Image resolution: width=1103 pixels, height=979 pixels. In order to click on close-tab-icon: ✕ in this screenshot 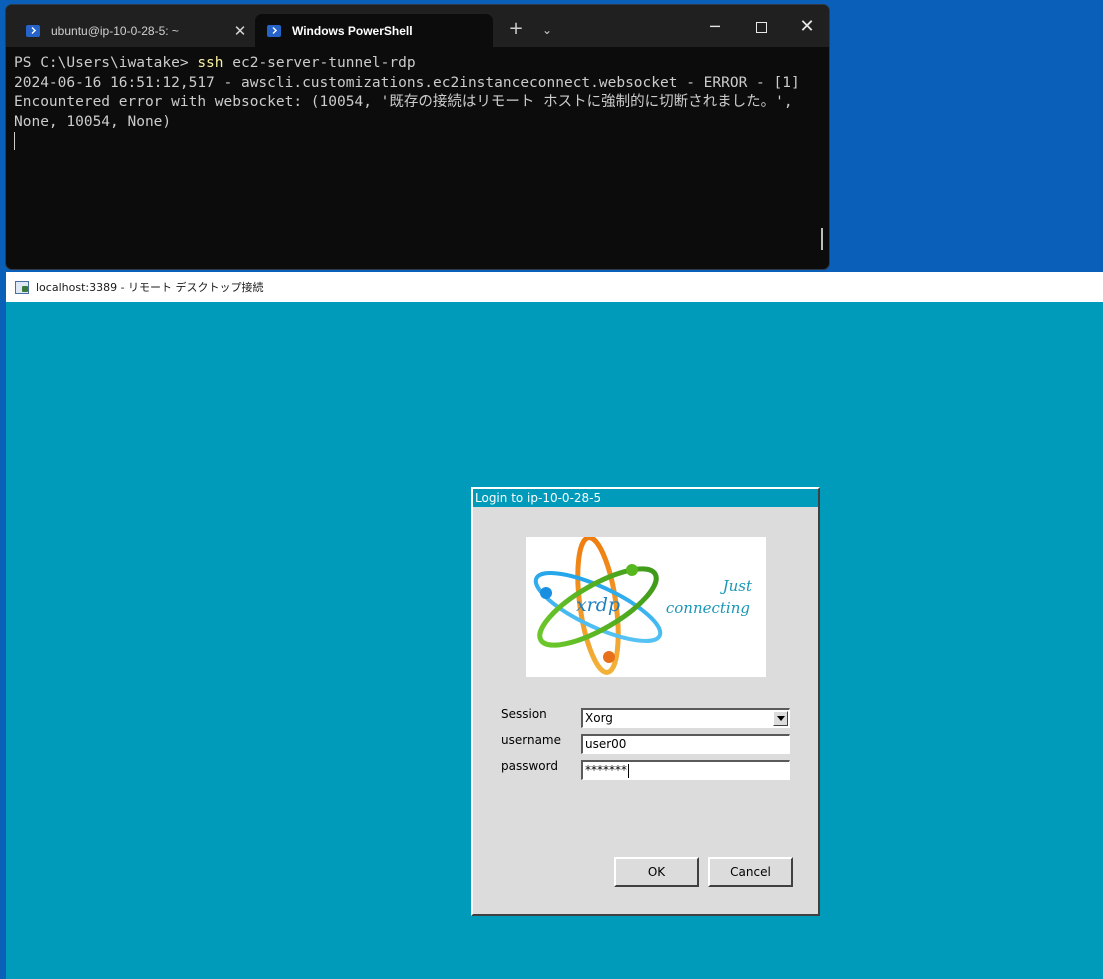, I will do `click(240, 31)`.